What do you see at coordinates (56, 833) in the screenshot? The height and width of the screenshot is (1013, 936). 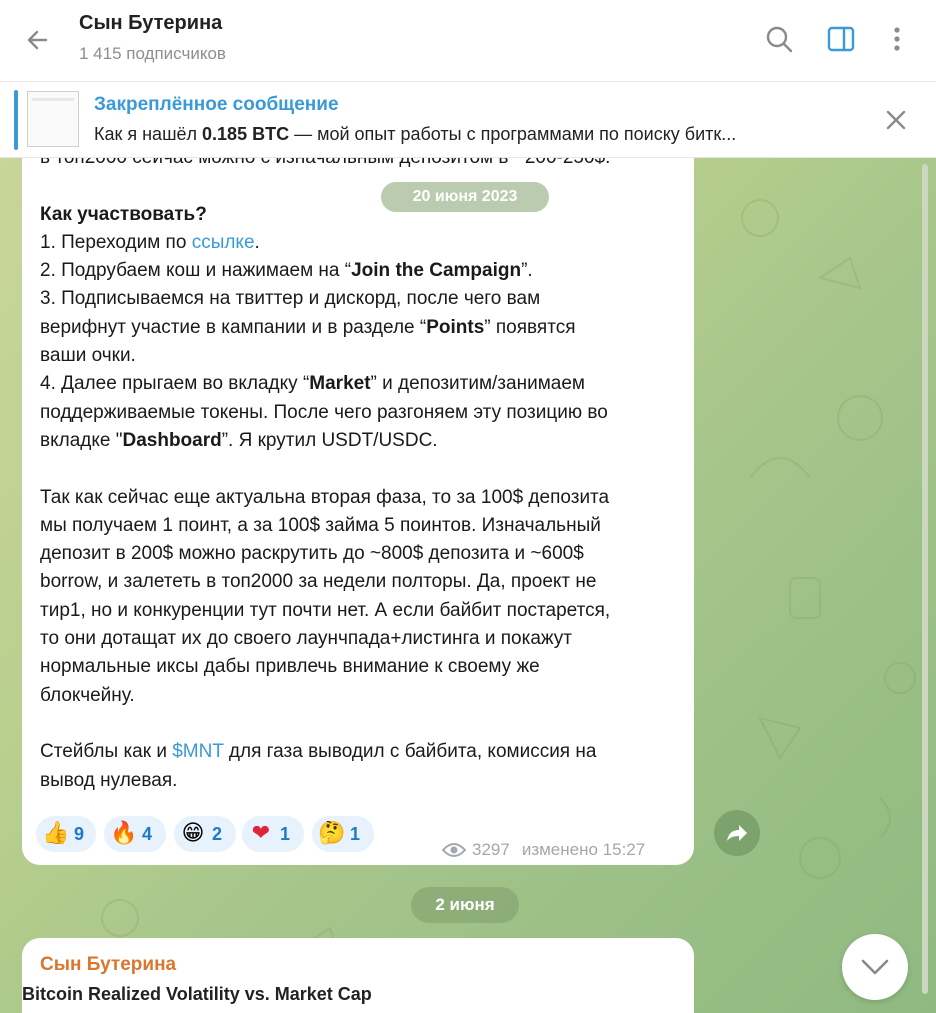 I see `thumbs-up-icon: 👍` at bounding box center [56, 833].